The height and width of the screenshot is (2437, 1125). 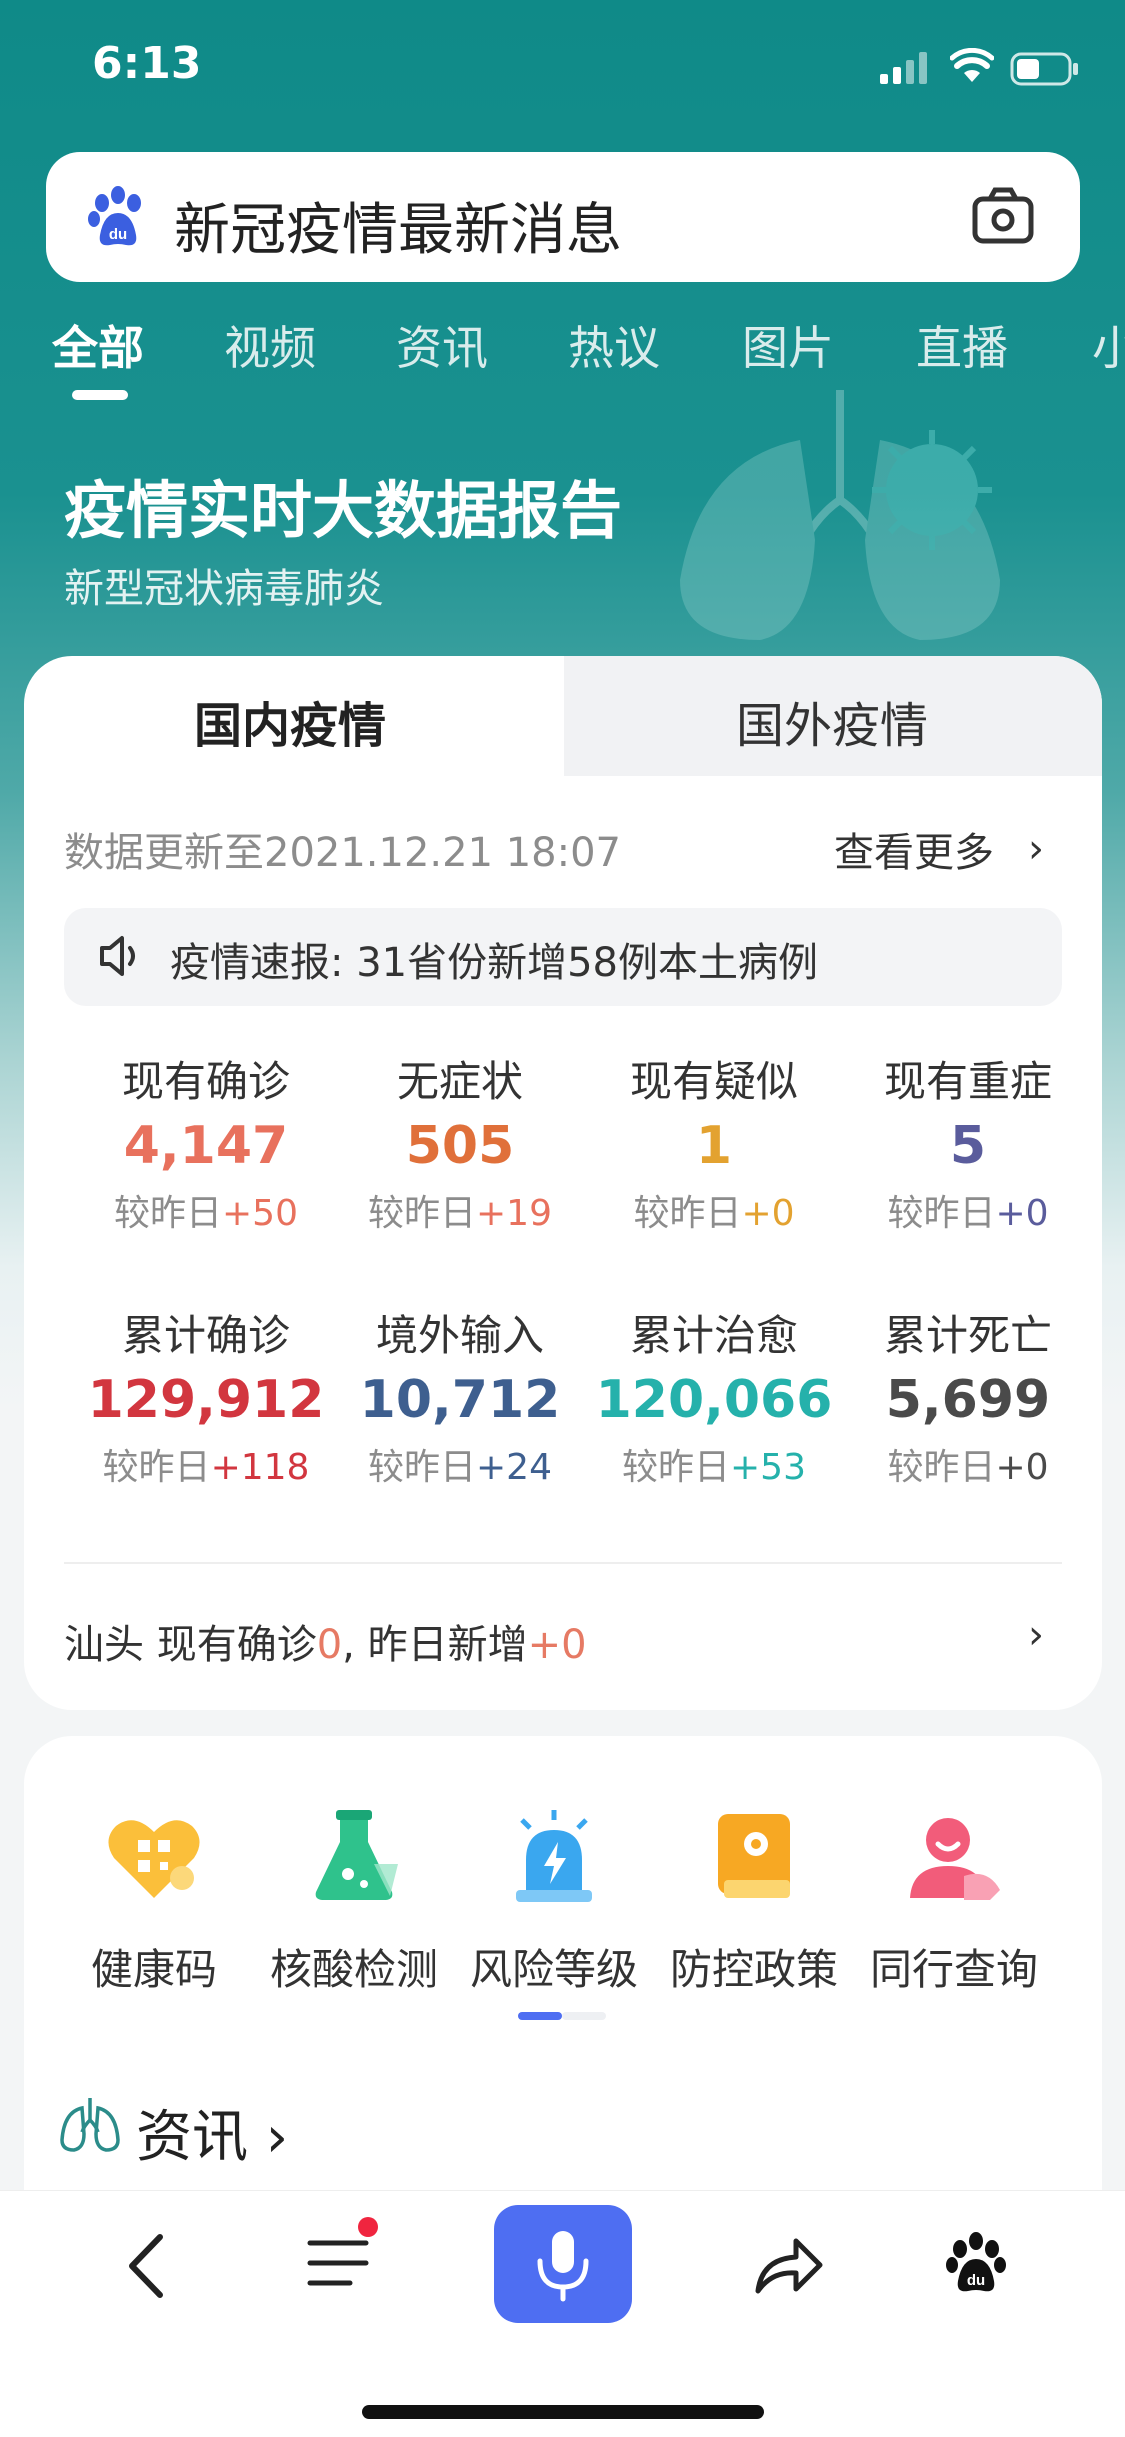 What do you see at coordinates (224, 589) in the screenshot?
I see `hero-subtitle: 新型冠状病毒肺炎` at bounding box center [224, 589].